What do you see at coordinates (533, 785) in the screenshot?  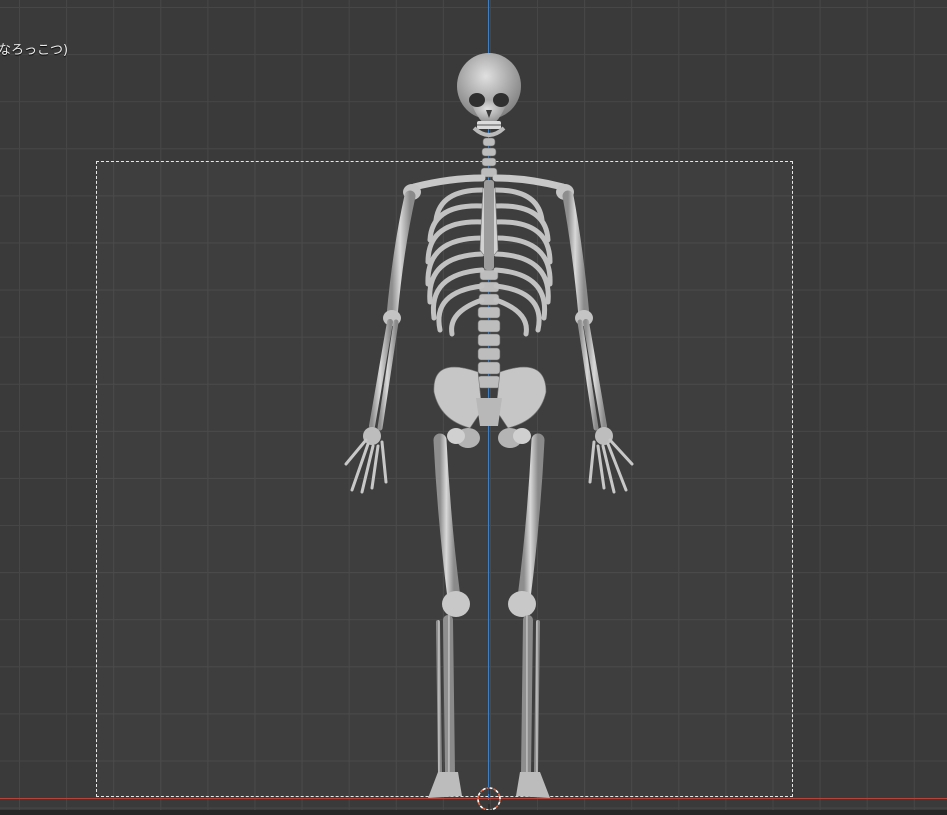 I see `foot-left` at bounding box center [533, 785].